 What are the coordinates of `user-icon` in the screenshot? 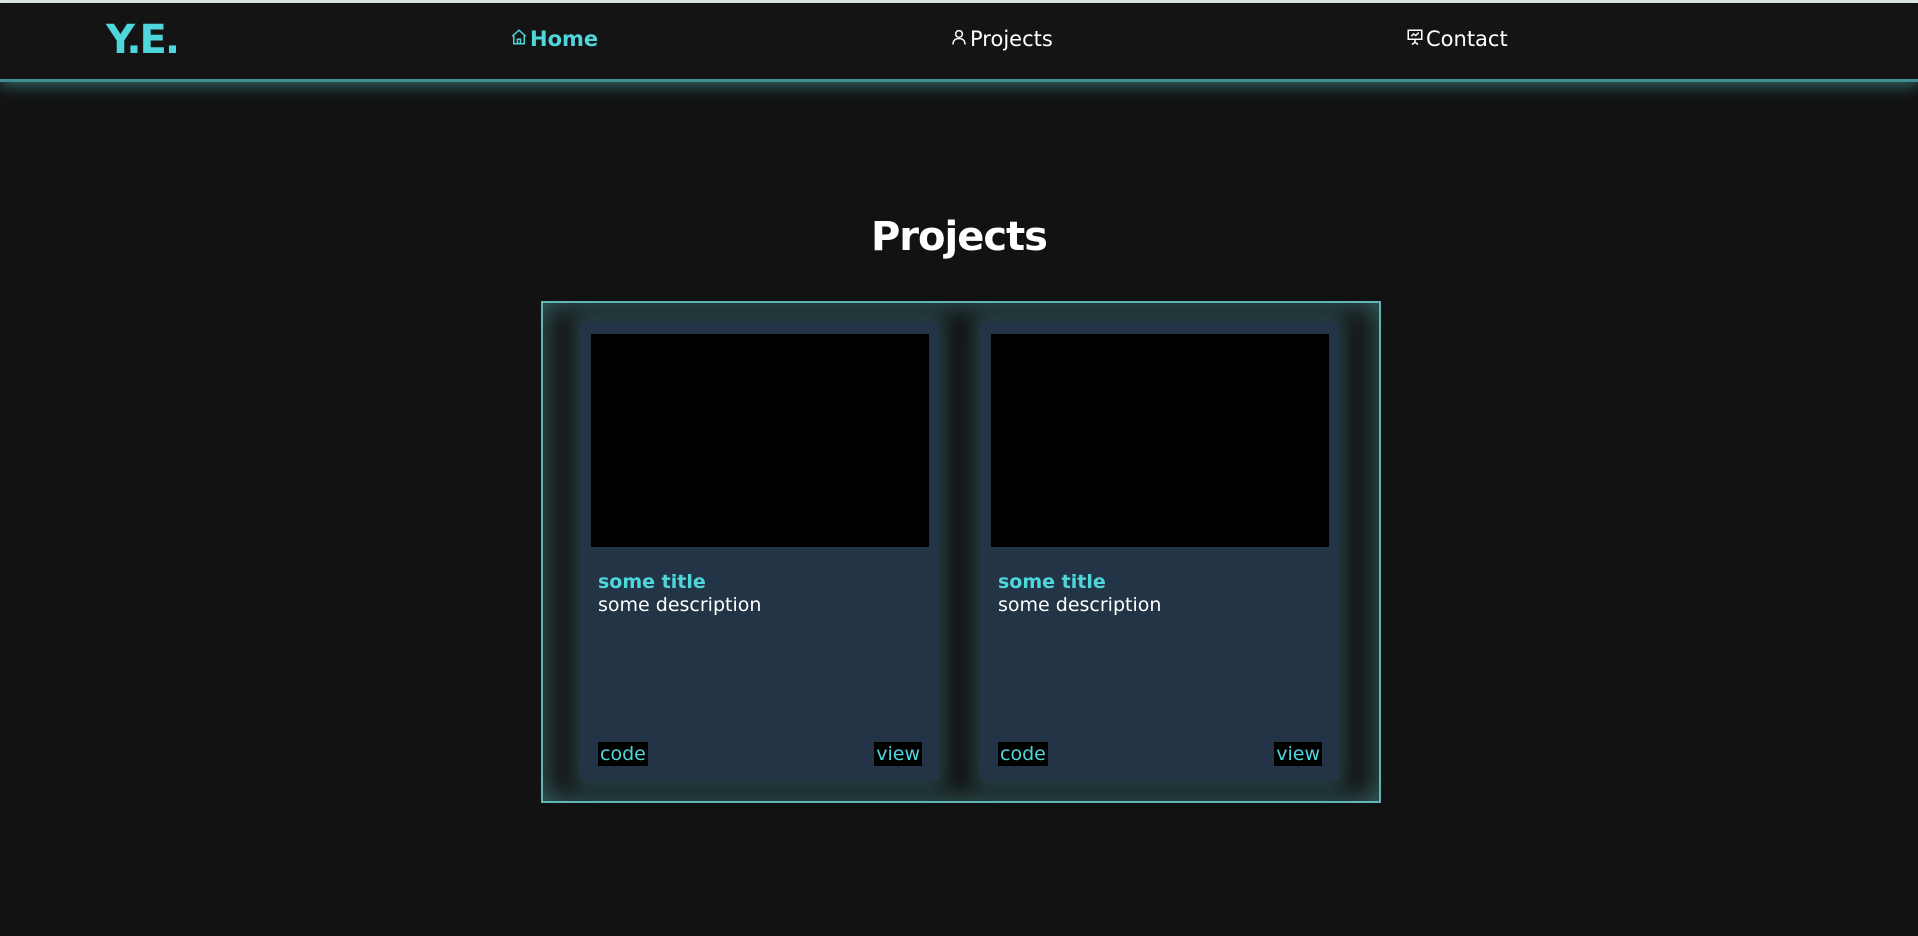 It's located at (959, 39).